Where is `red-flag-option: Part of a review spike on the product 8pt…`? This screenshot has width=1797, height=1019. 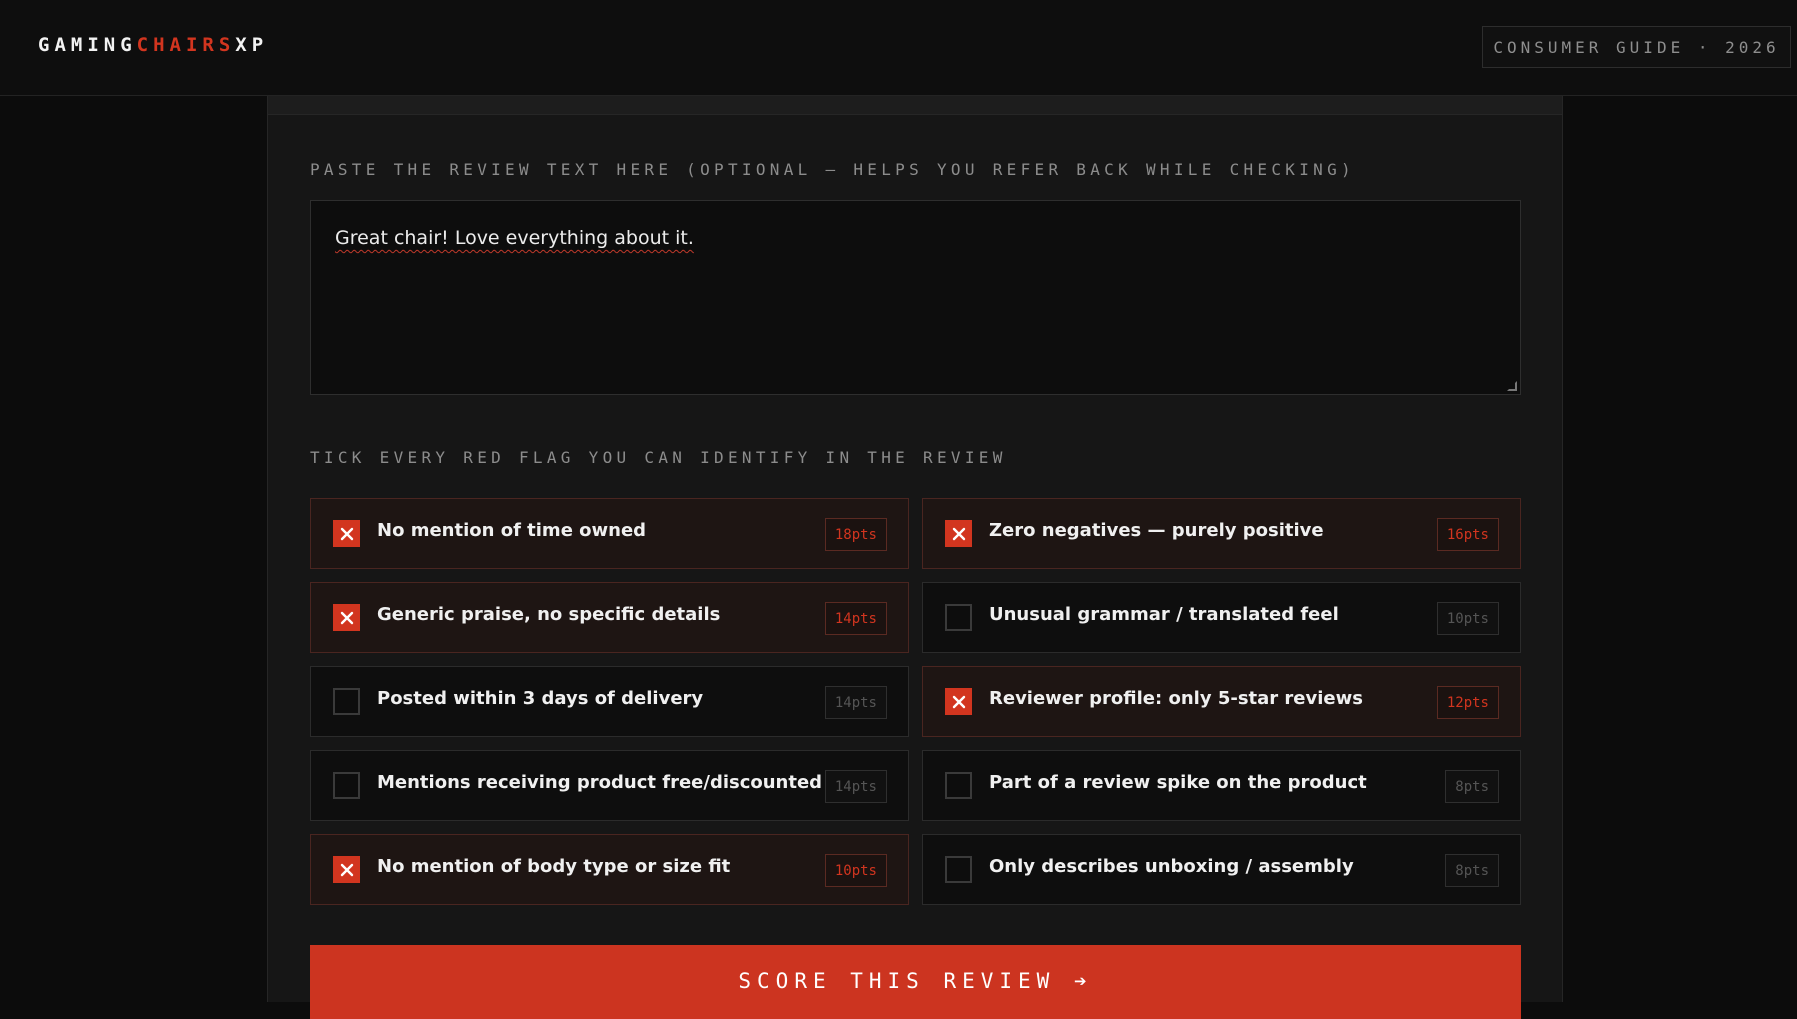
red-flag-option: Part of a review spike on the product 8pt… is located at coordinates (1221, 785).